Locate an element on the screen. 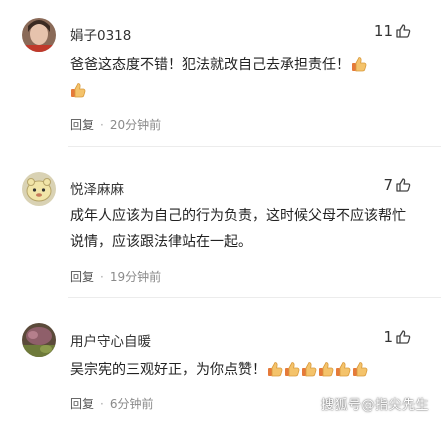  username: 悦泽麻麻 is located at coordinates (97, 188).